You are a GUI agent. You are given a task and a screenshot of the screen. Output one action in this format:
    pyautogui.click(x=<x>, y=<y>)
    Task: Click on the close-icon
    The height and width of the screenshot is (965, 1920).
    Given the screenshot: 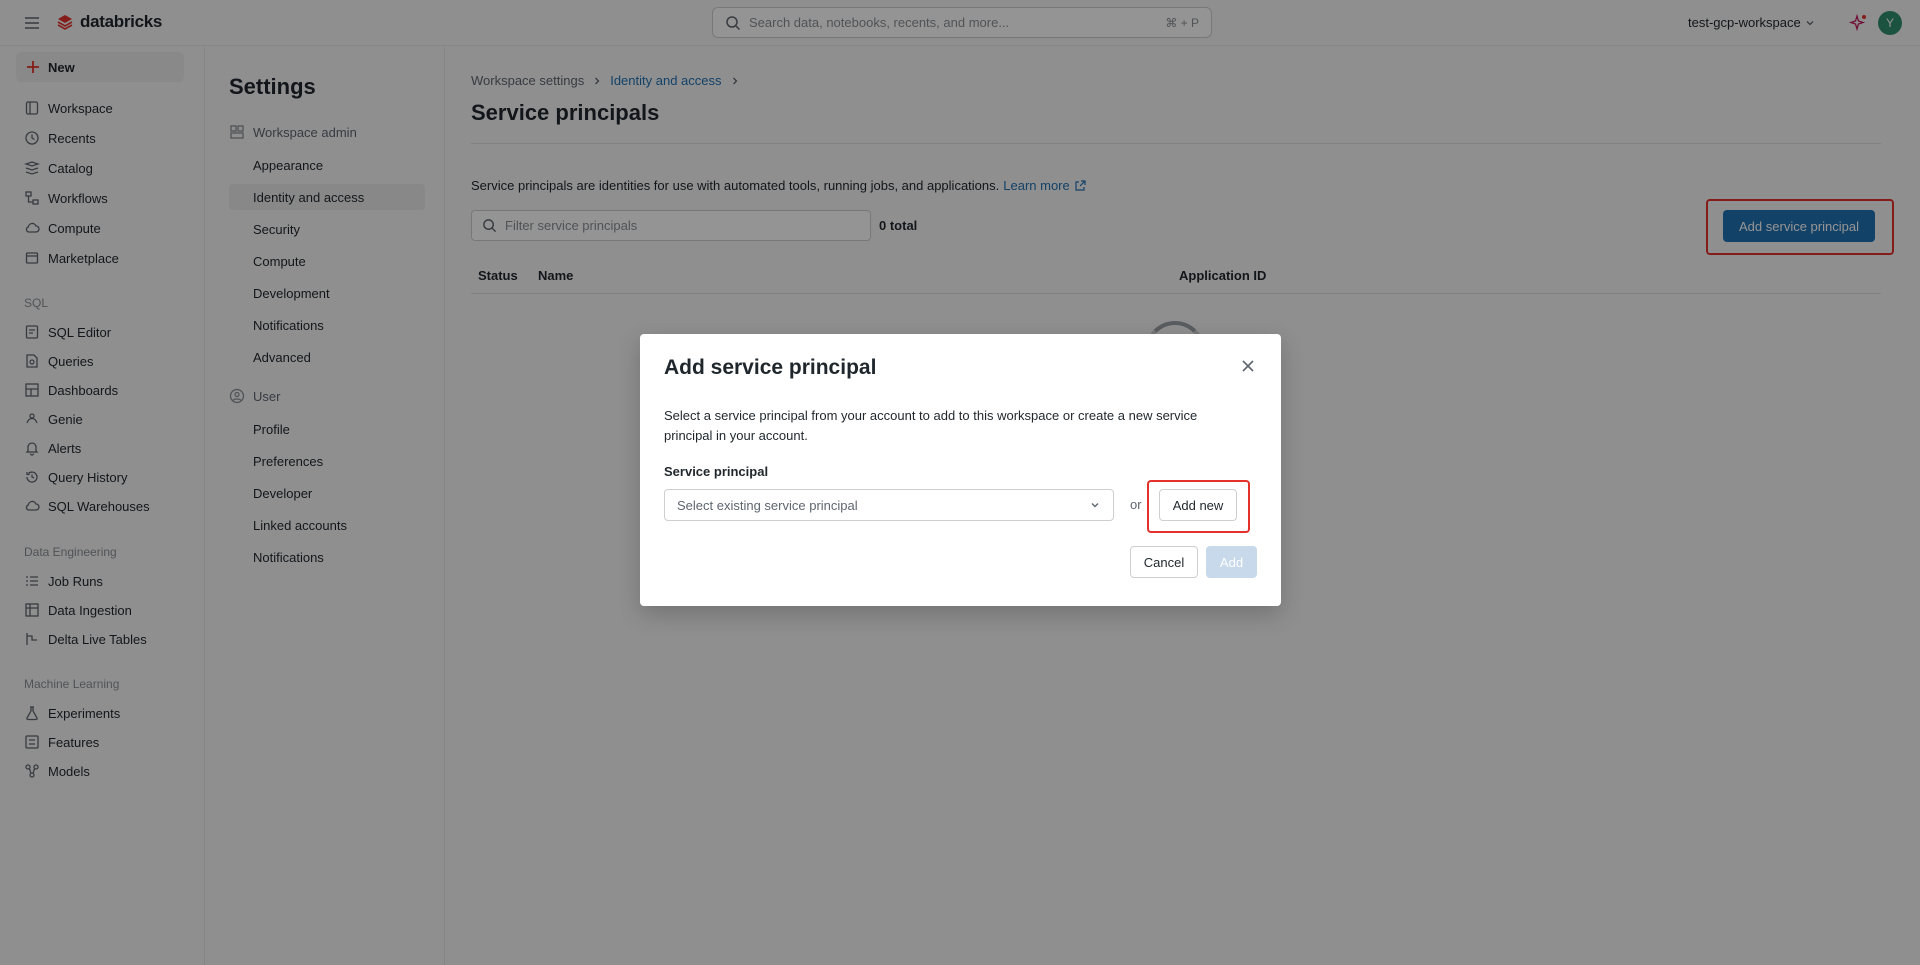 What is the action you would take?
    pyautogui.click(x=1248, y=366)
    